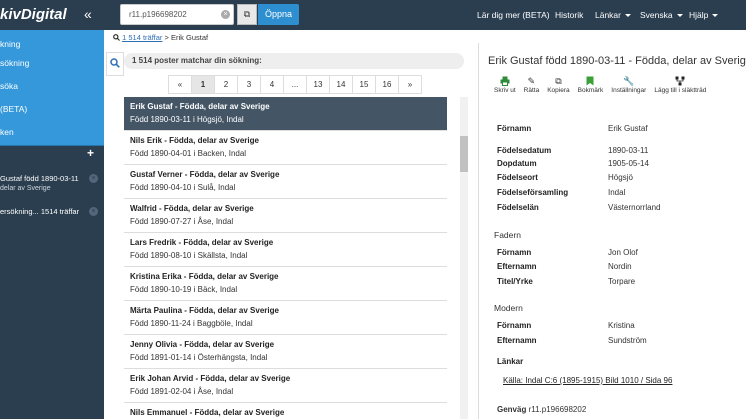 This screenshot has height=419, width=746. Describe the element at coordinates (39, 211) in the screenshot. I see `history-item: ersökning... 1514 träffar` at that location.